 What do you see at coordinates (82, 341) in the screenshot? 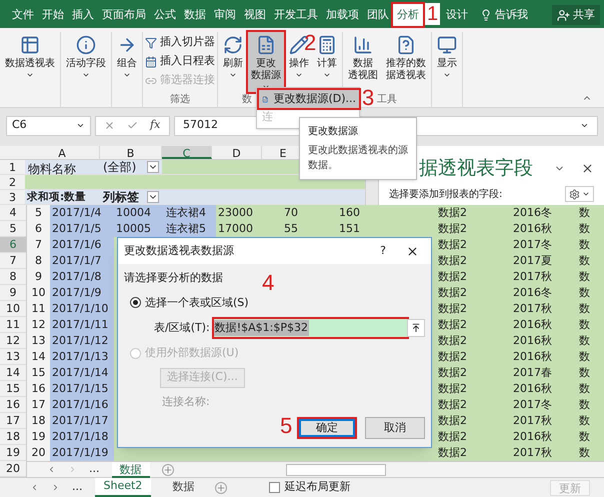
I see `table-cell: 2017/1/12` at bounding box center [82, 341].